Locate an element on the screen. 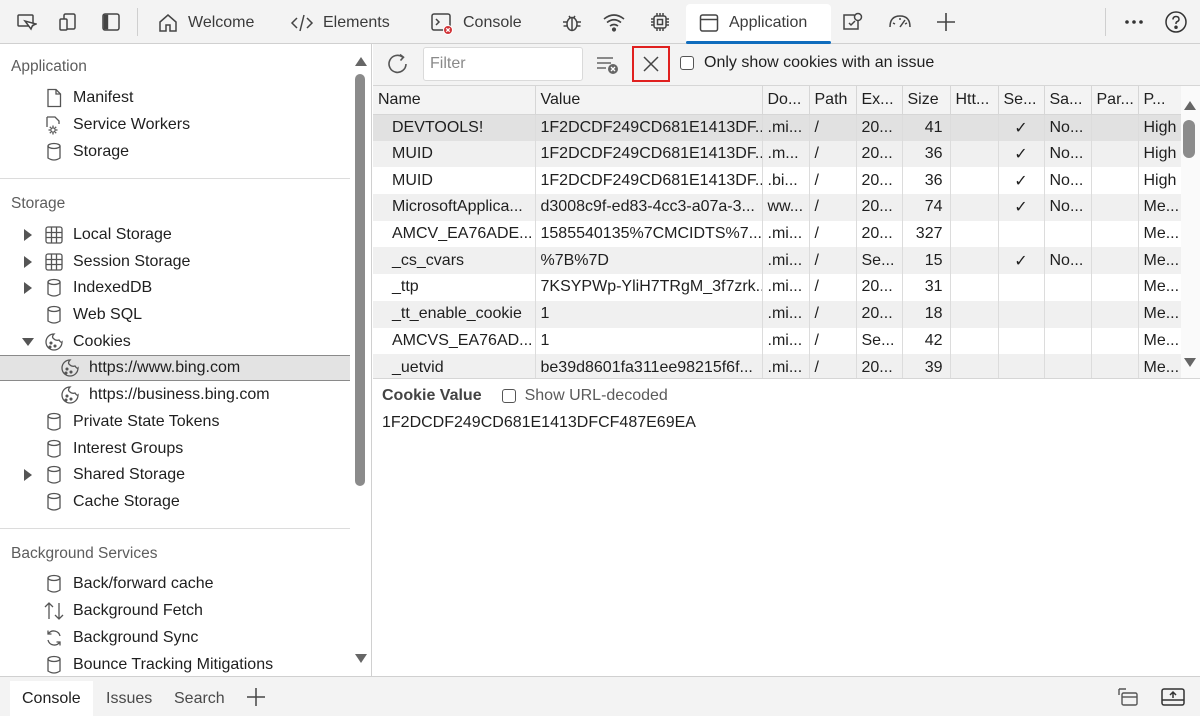 This screenshot has height=716, width=1200. sidebar-scroll-down-icon is located at coordinates (361, 658).